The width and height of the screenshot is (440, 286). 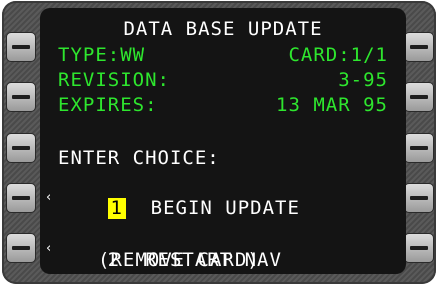 I want to click on expires-value: 13 MAR 95, so click(x=332, y=105).